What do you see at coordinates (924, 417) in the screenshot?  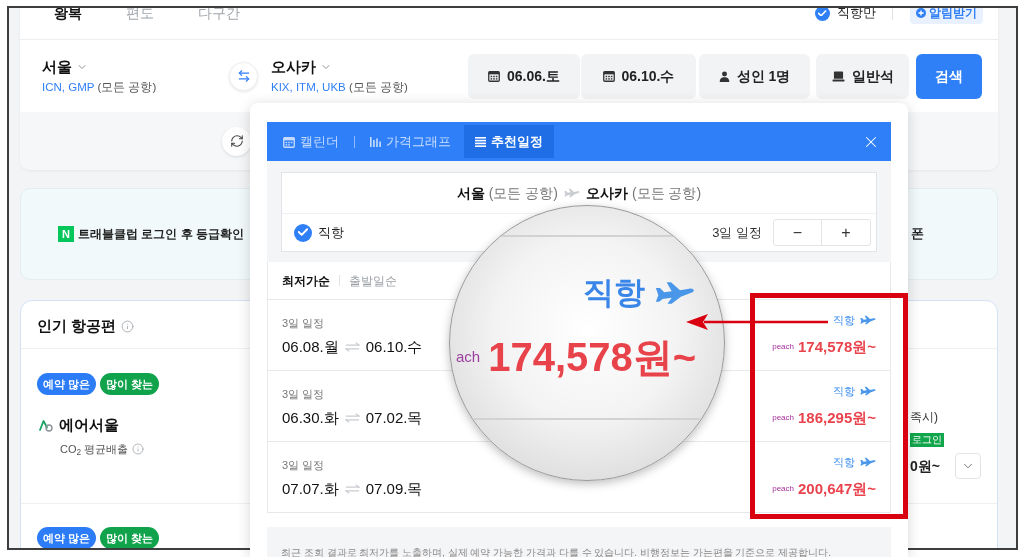 I see `condition-text: 족시)` at bounding box center [924, 417].